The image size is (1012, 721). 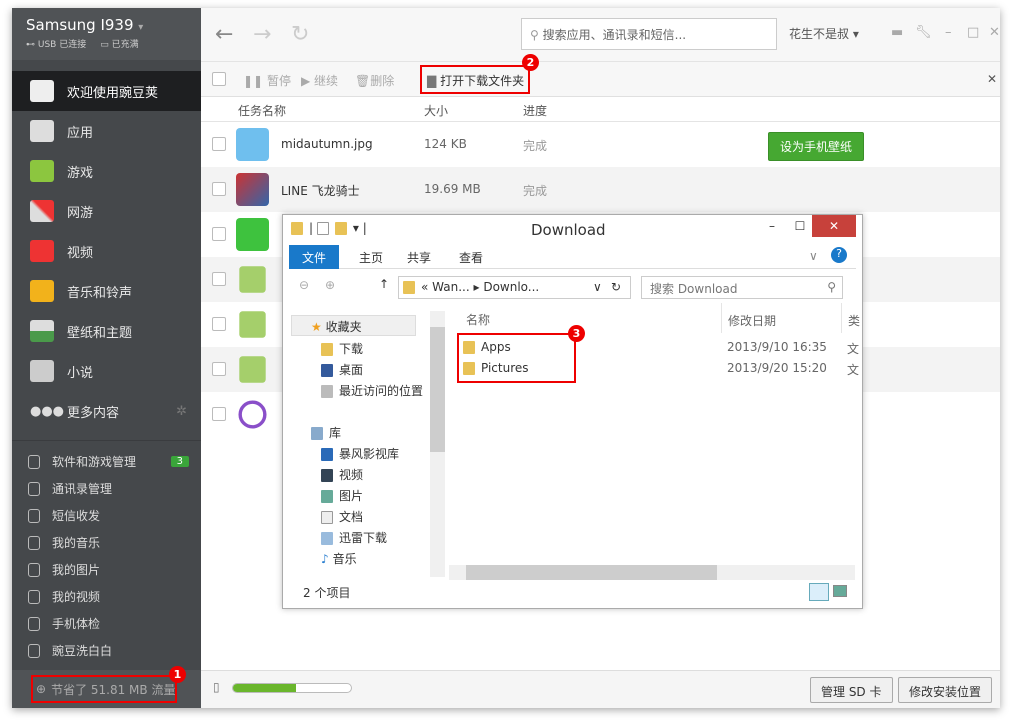 What do you see at coordinates (819, 34) in the screenshot?
I see `username: 花生不是叔` at bounding box center [819, 34].